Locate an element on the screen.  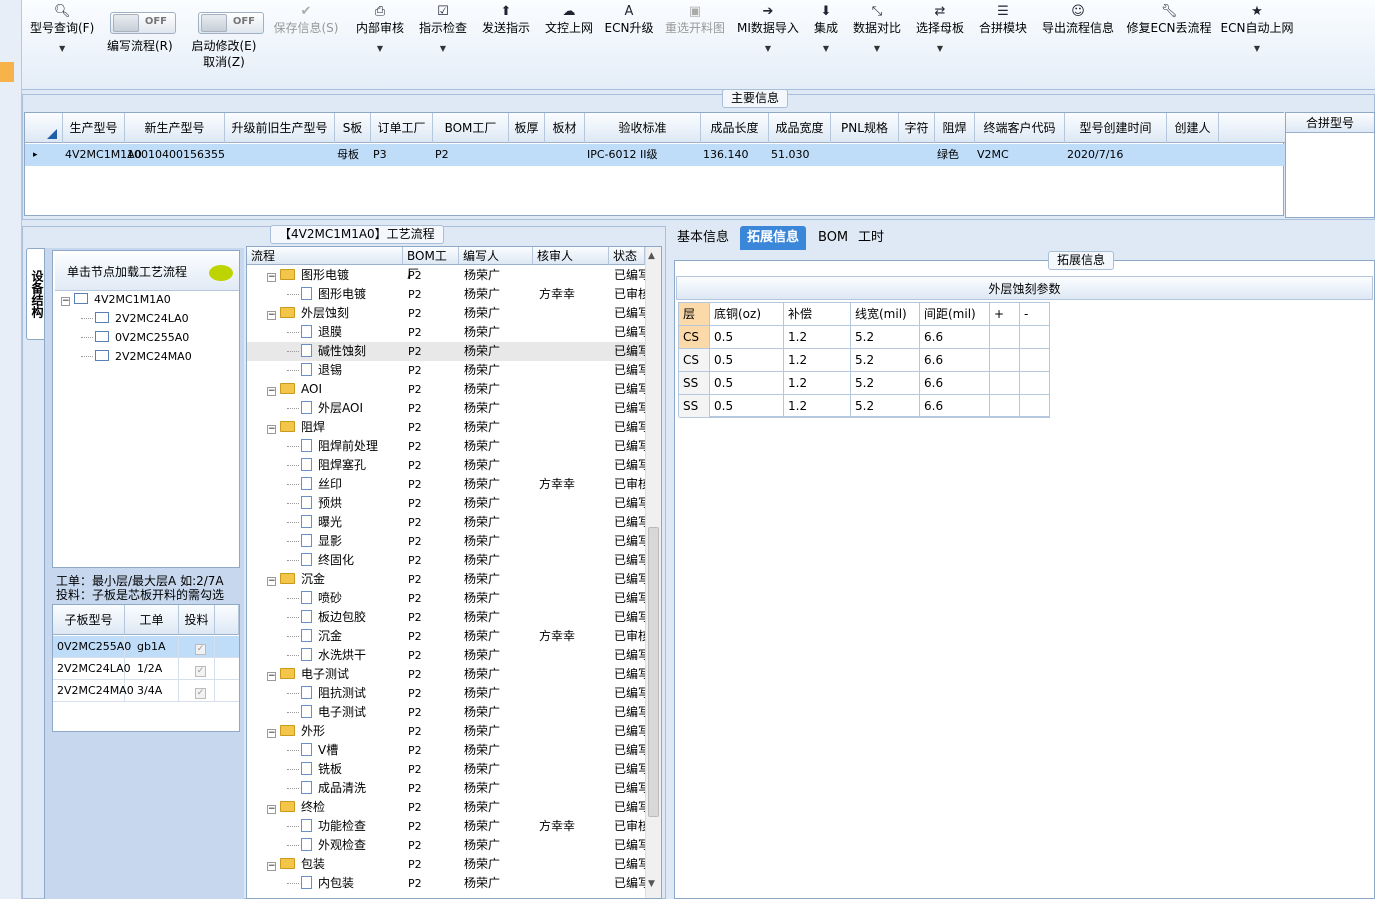
column-header: 成品长度 is located at coordinates (735, 128).